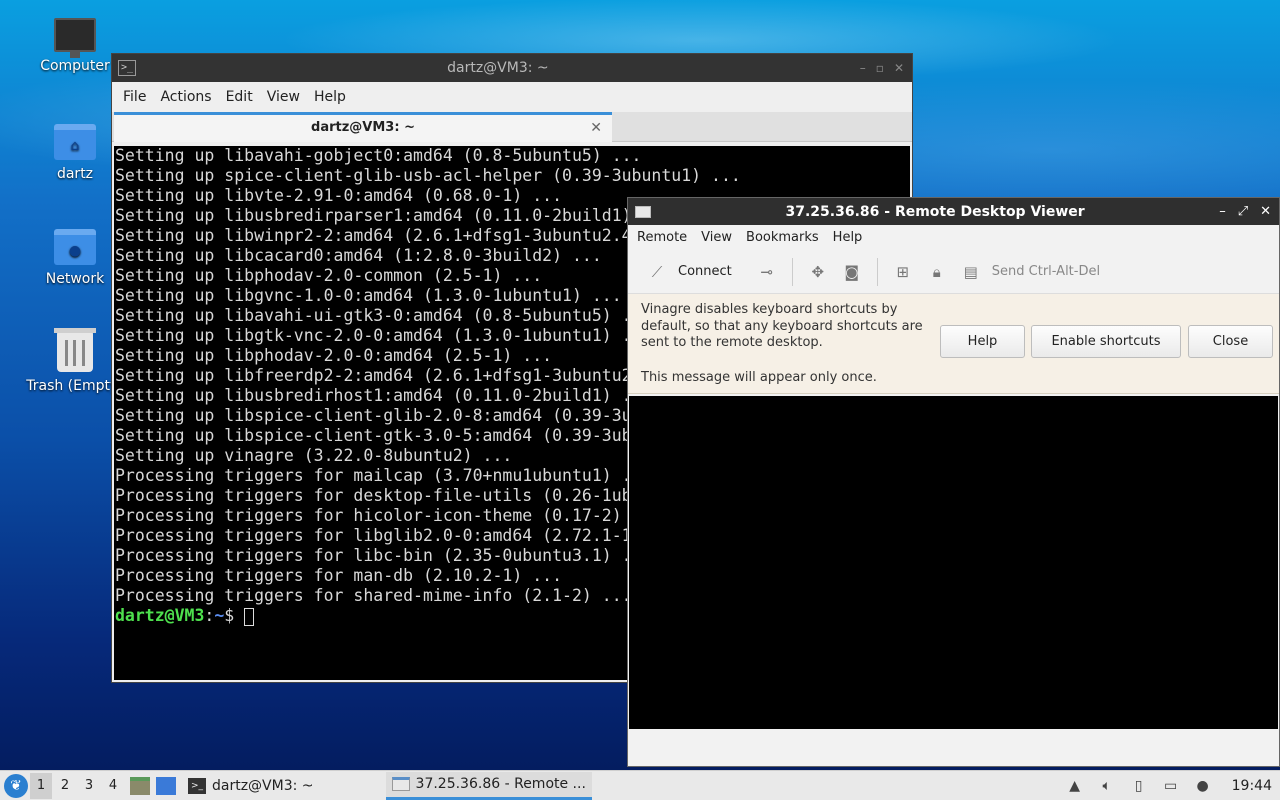 The image size is (1280, 800). What do you see at coordinates (160, 615) in the screenshot?
I see `prompt-user: dartz@VM3` at bounding box center [160, 615].